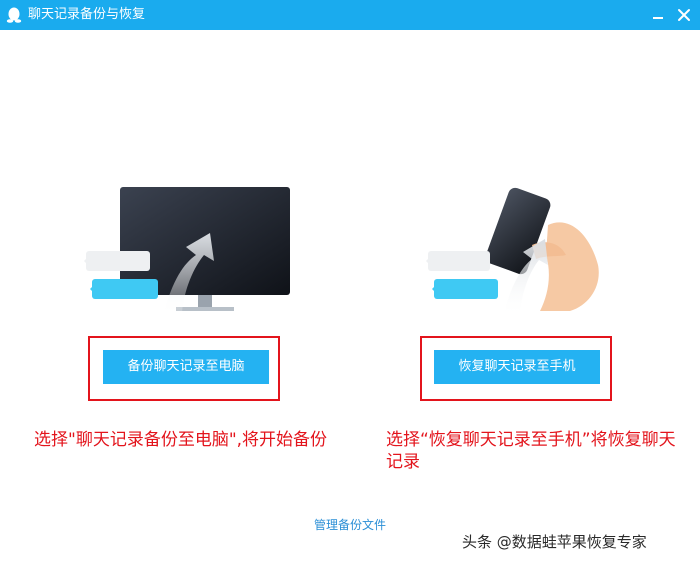  What do you see at coordinates (350, 524) in the screenshot?
I see `manage-backup-files-link: 管理备份文件` at bounding box center [350, 524].